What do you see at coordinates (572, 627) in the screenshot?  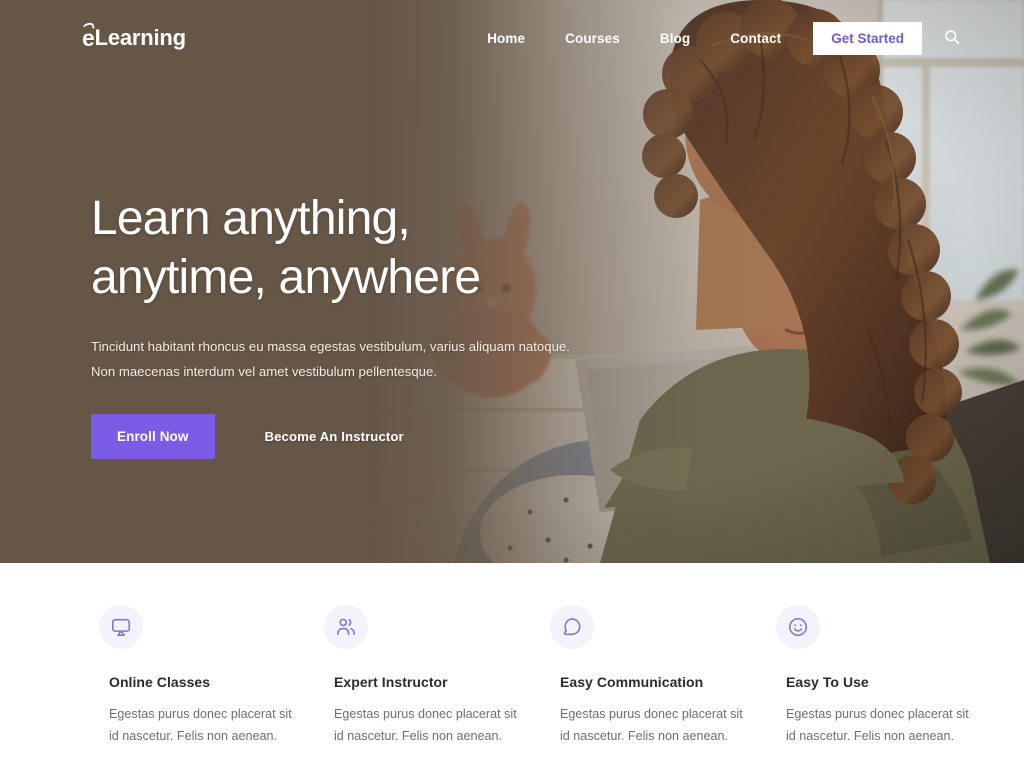 I see `chat-bubble-icon` at bounding box center [572, 627].